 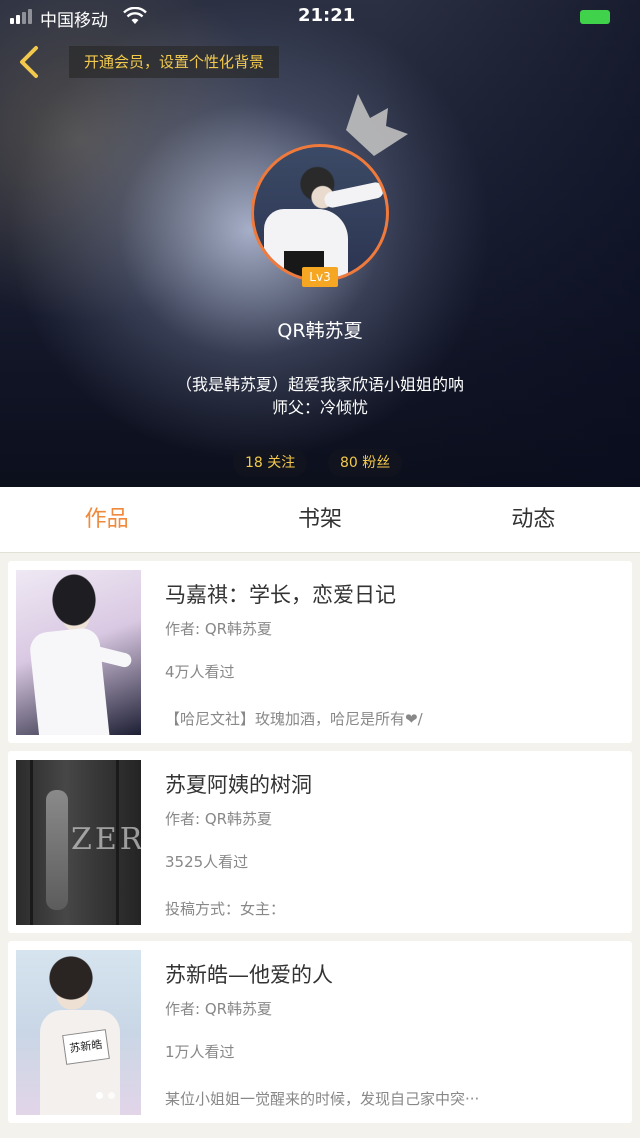 What do you see at coordinates (319, 407) in the screenshot?
I see `bio-line-2: 师父：冷倾忧` at bounding box center [319, 407].